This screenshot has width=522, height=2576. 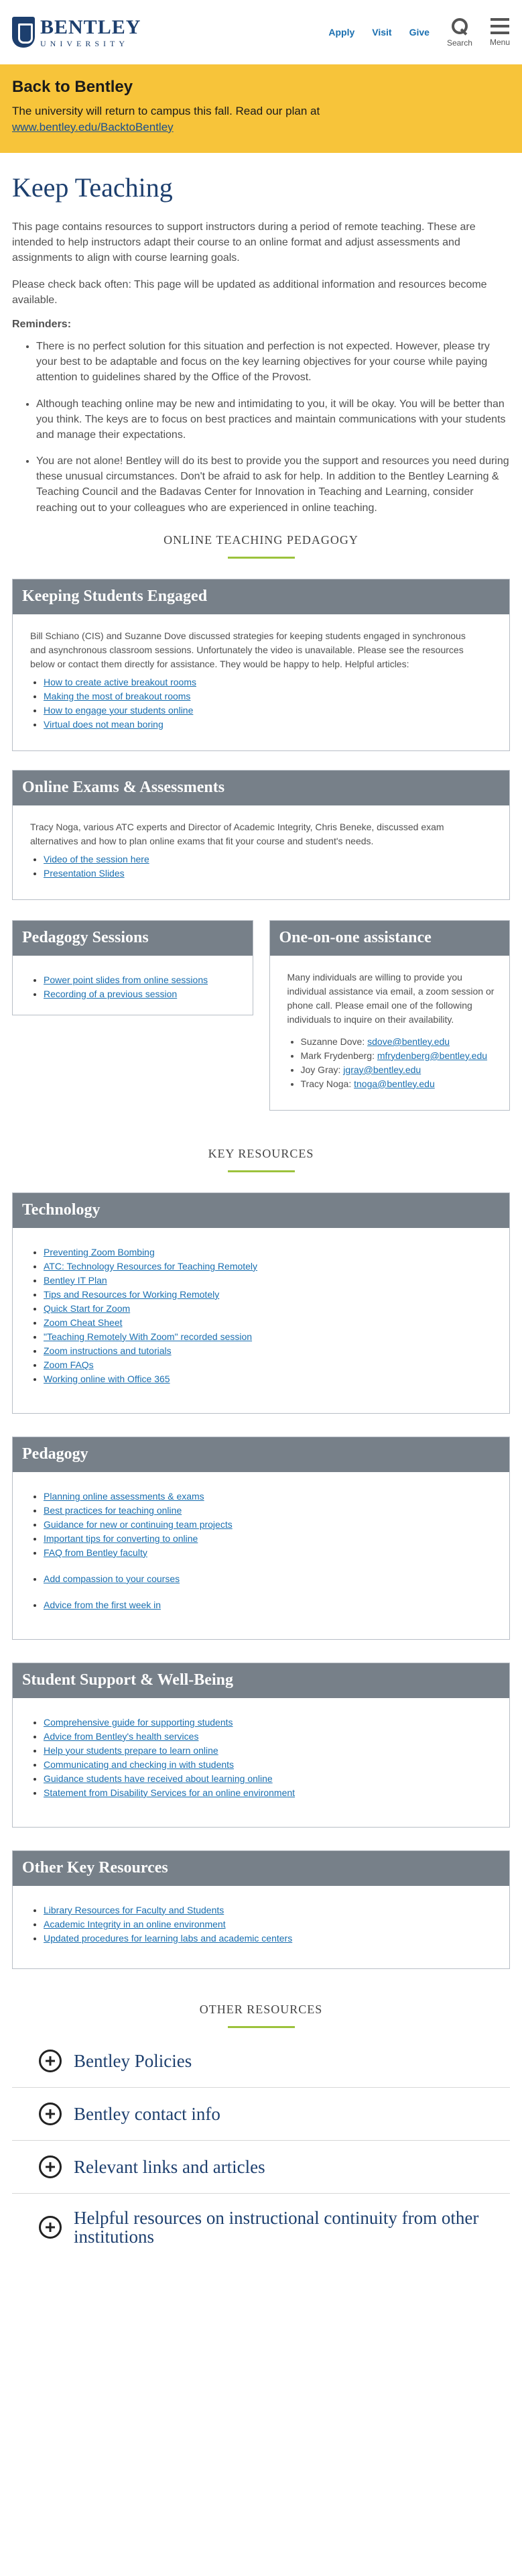 I want to click on resource-link: Recording of a previous session, so click(x=110, y=994).